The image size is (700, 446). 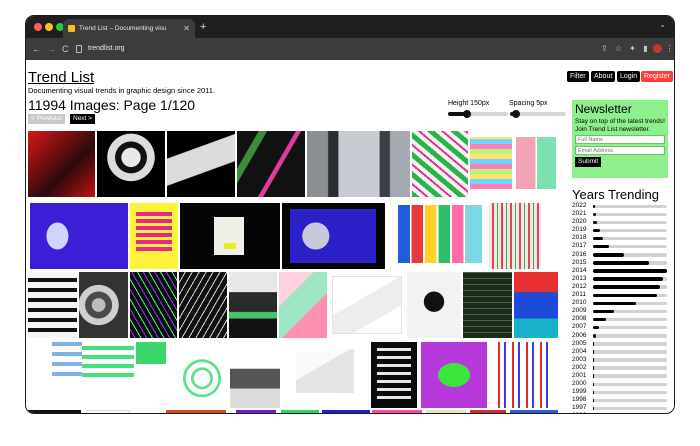 What do you see at coordinates (336, 49) in the screenshot?
I see `address-bar: trendlist.org` at bounding box center [336, 49].